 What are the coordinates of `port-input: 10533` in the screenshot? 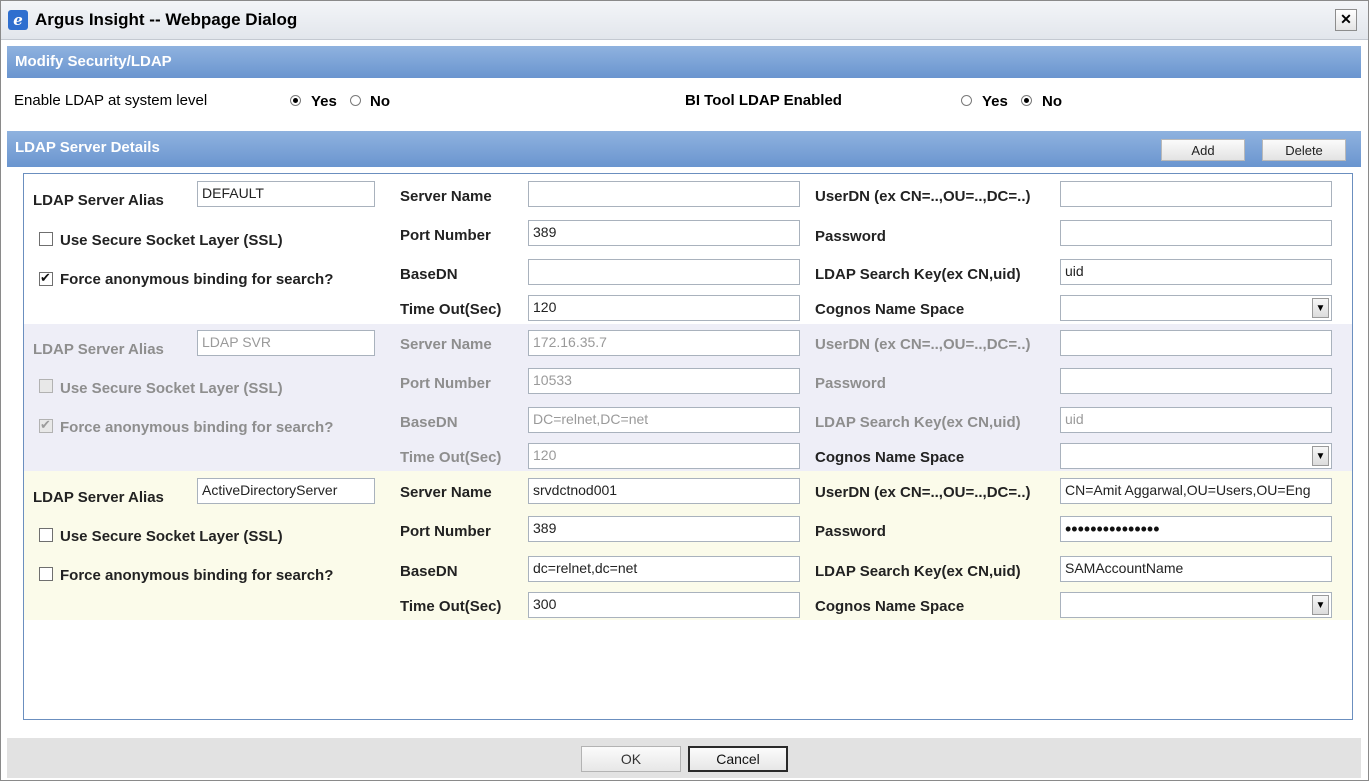 It's located at (664, 381).